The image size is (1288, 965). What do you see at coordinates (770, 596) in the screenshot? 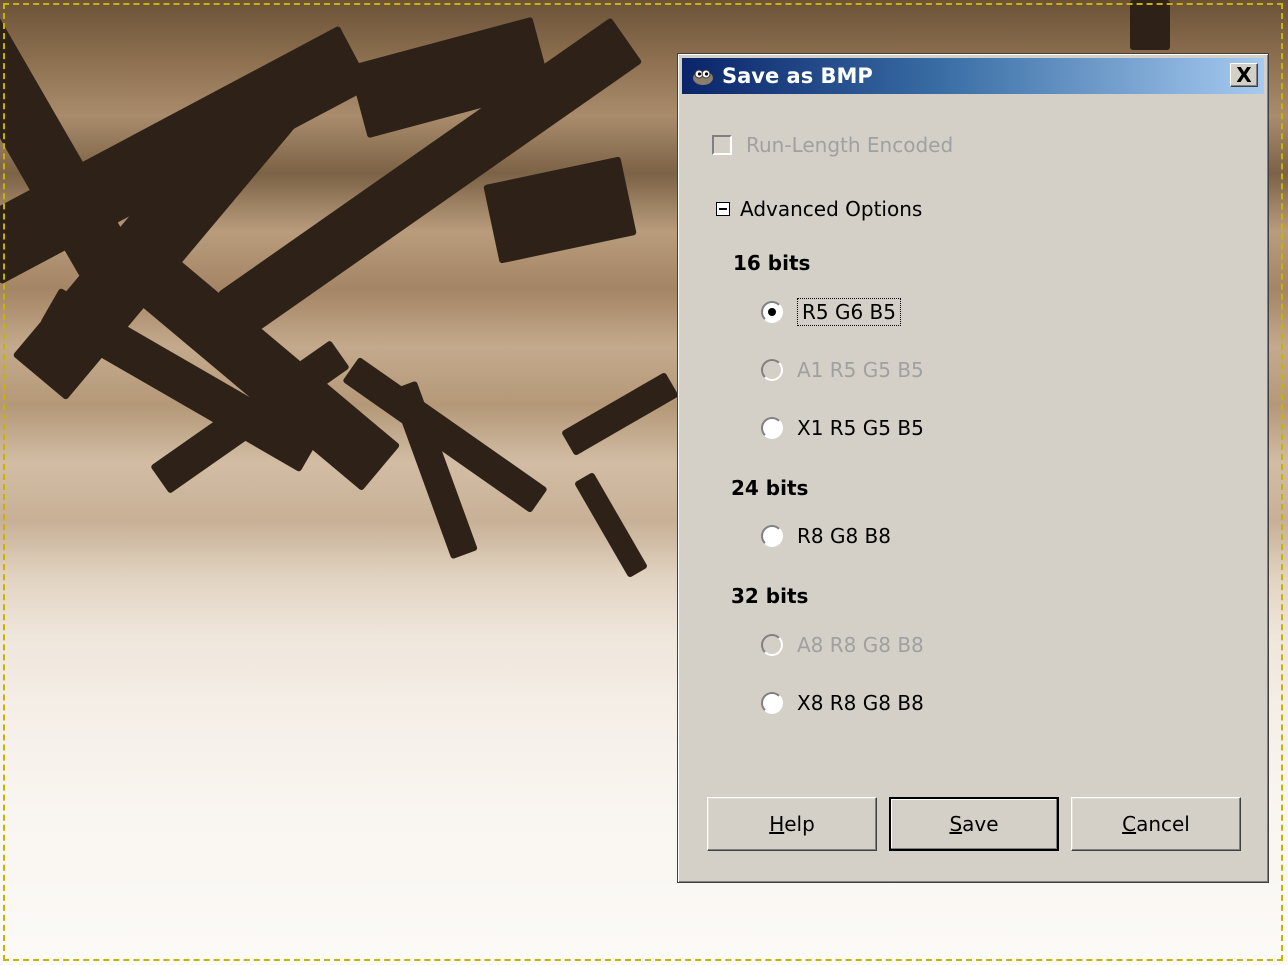
I see `group-heading-32-bits: 32 bits` at bounding box center [770, 596].